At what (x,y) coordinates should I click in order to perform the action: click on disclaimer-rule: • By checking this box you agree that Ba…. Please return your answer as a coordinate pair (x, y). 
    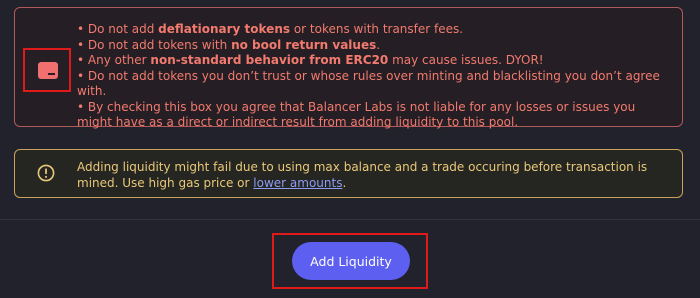
    Looking at the image, I should click on (356, 114).